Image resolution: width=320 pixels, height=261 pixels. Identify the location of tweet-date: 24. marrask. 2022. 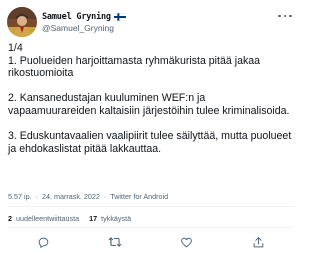
(71, 196).